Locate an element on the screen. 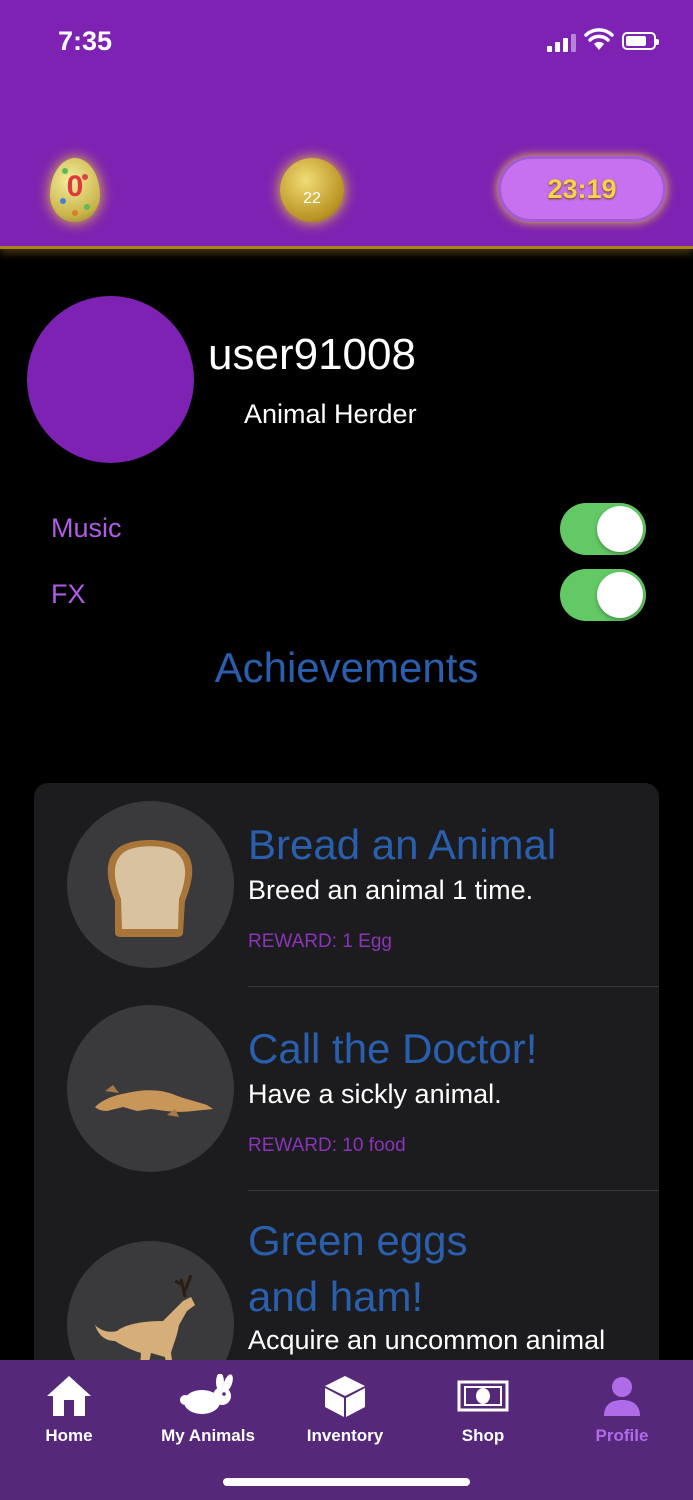 The width and height of the screenshot is (693, 1500). tab-label: Home is located at coordinates (69, 1435).